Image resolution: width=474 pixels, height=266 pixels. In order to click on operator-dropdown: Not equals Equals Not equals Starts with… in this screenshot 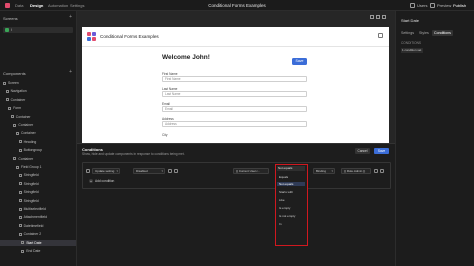, I will do `click(291, 205)`.